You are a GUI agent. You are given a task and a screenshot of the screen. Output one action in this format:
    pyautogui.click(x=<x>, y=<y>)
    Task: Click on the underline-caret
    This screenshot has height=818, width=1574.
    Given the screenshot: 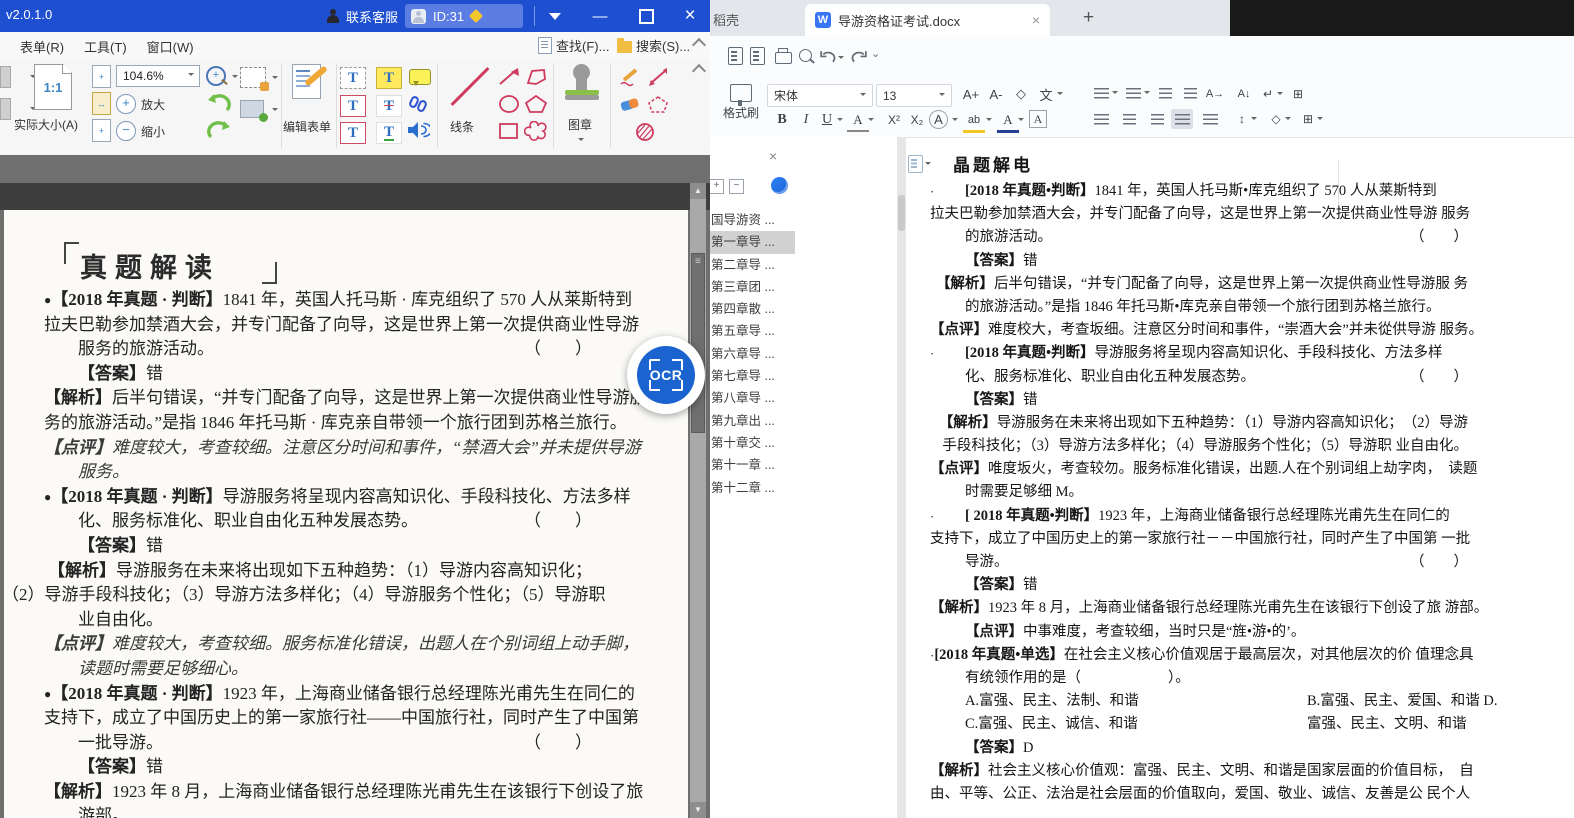 What is the action you would take?
    pyautogui.click(x=840, y=121)
    